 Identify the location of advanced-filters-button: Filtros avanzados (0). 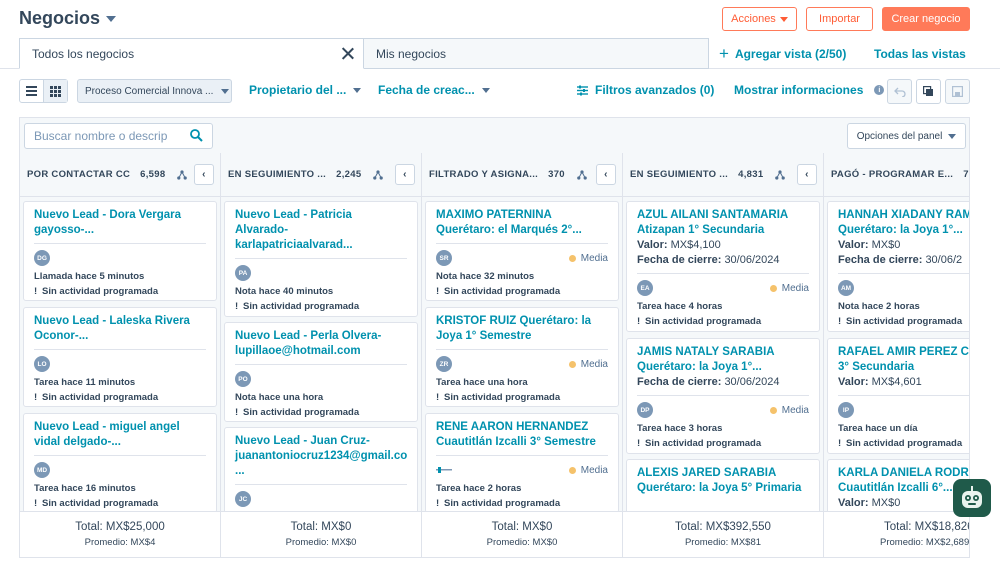
(645, 90).